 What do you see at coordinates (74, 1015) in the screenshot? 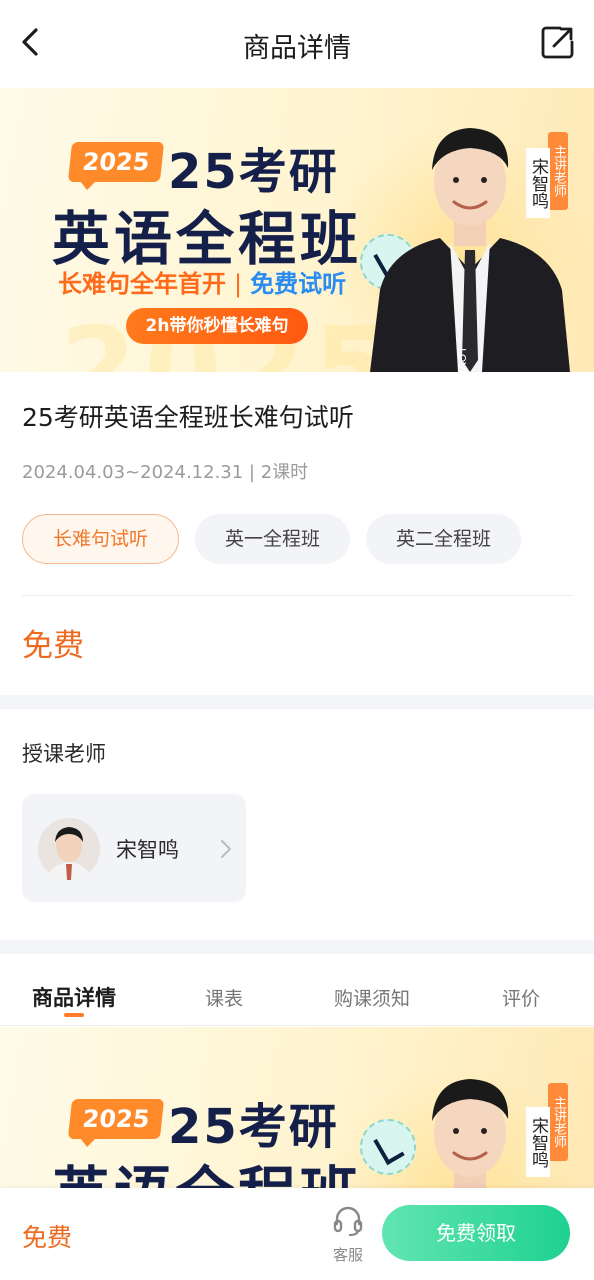
I see `active-tab-indicator` at bounding box center [74, 1015].